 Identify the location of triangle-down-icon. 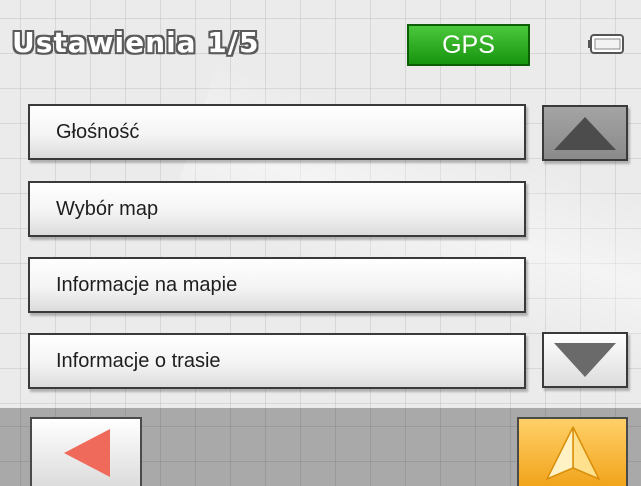
(585, 360).